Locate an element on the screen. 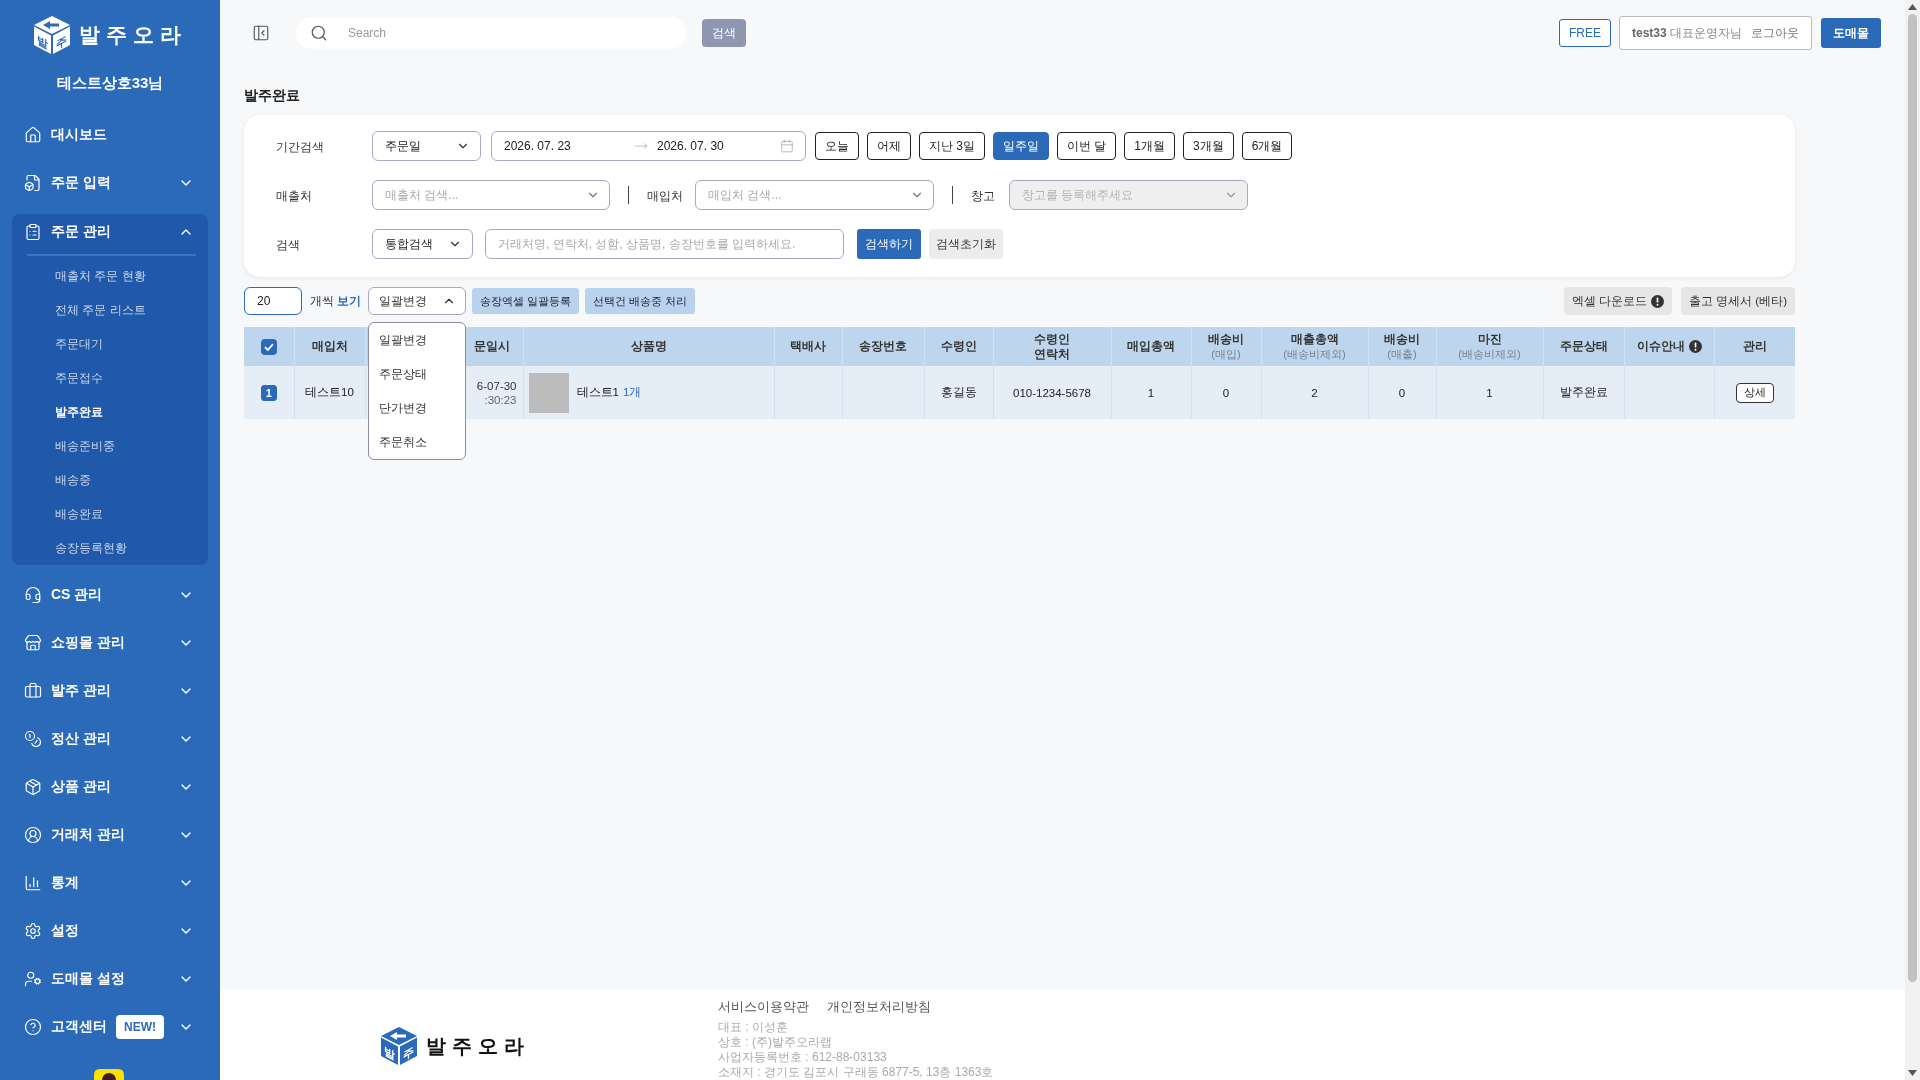 This screenshot has height=1080, width=1920. submenu-item: 주문접수 is located at coordinates (110, 378).